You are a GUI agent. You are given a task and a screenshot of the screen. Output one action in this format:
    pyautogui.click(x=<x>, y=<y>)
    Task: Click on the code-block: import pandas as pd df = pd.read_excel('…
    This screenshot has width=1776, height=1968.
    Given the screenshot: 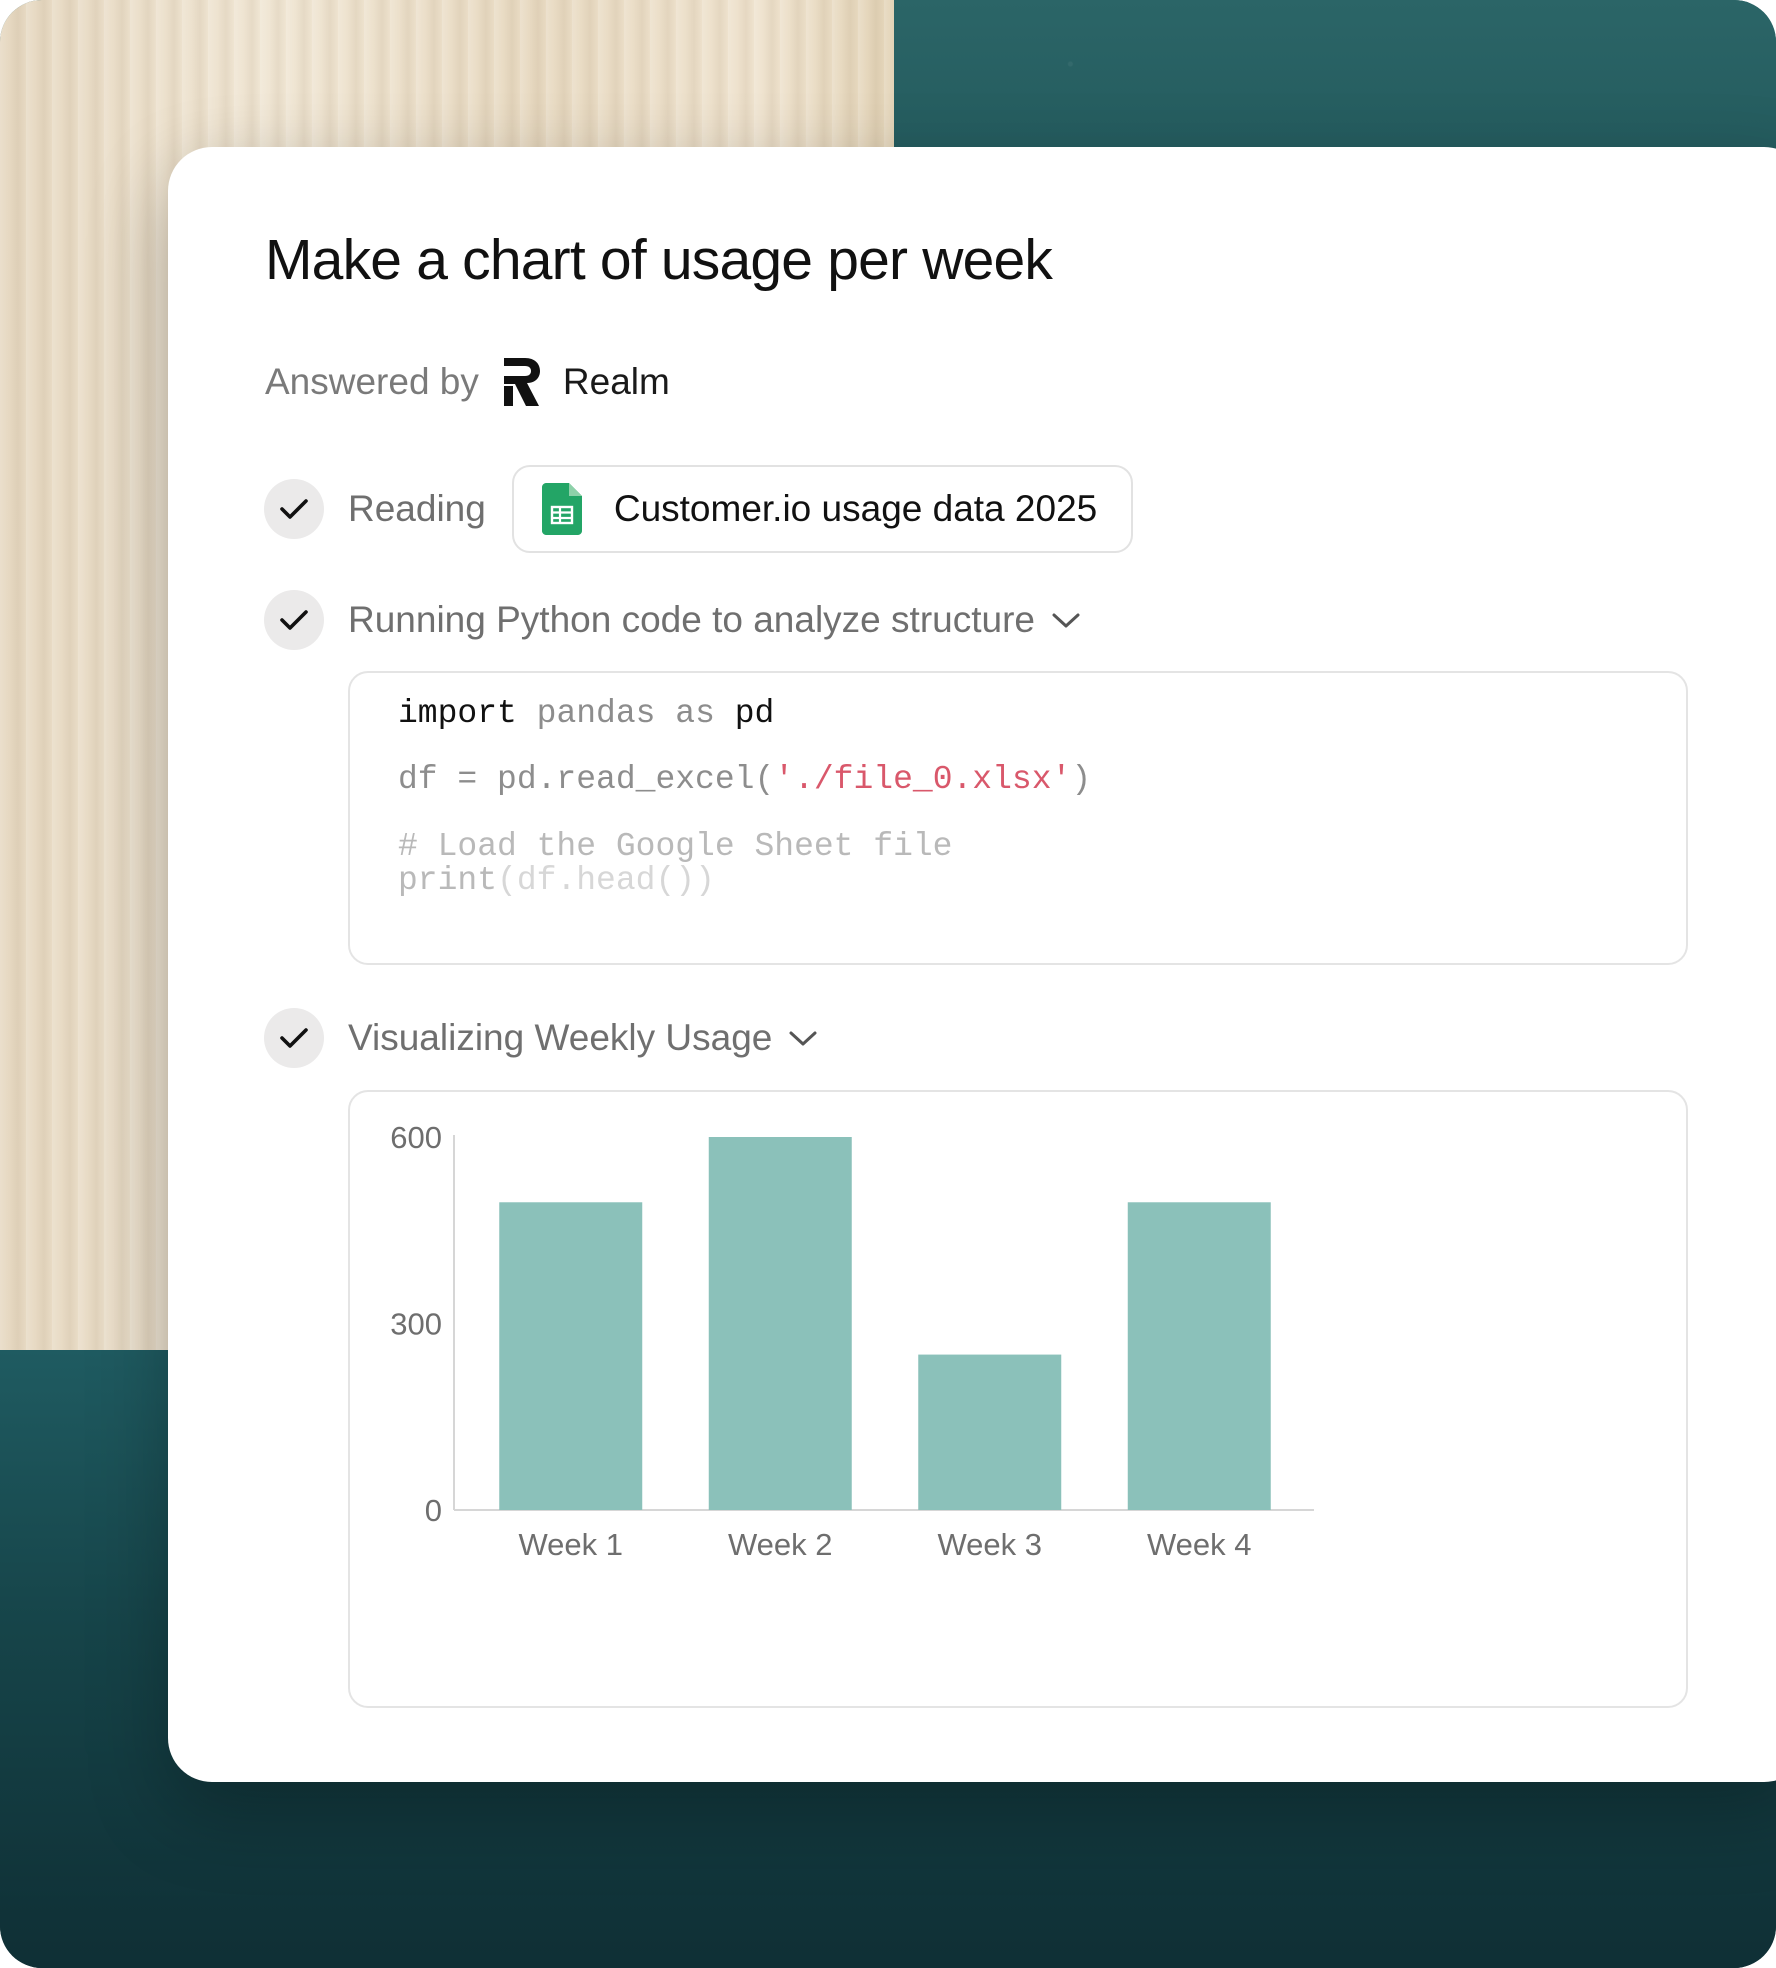 What is the action you would take?
    pyautogui.click(x=1018, y=818)
    